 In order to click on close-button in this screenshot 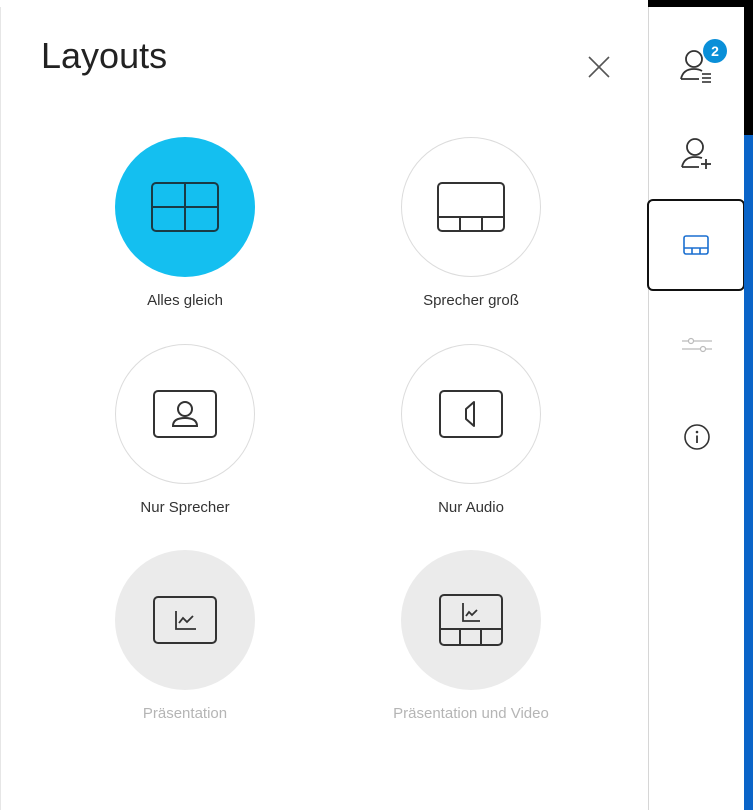, I will do `click(599, 67)`.